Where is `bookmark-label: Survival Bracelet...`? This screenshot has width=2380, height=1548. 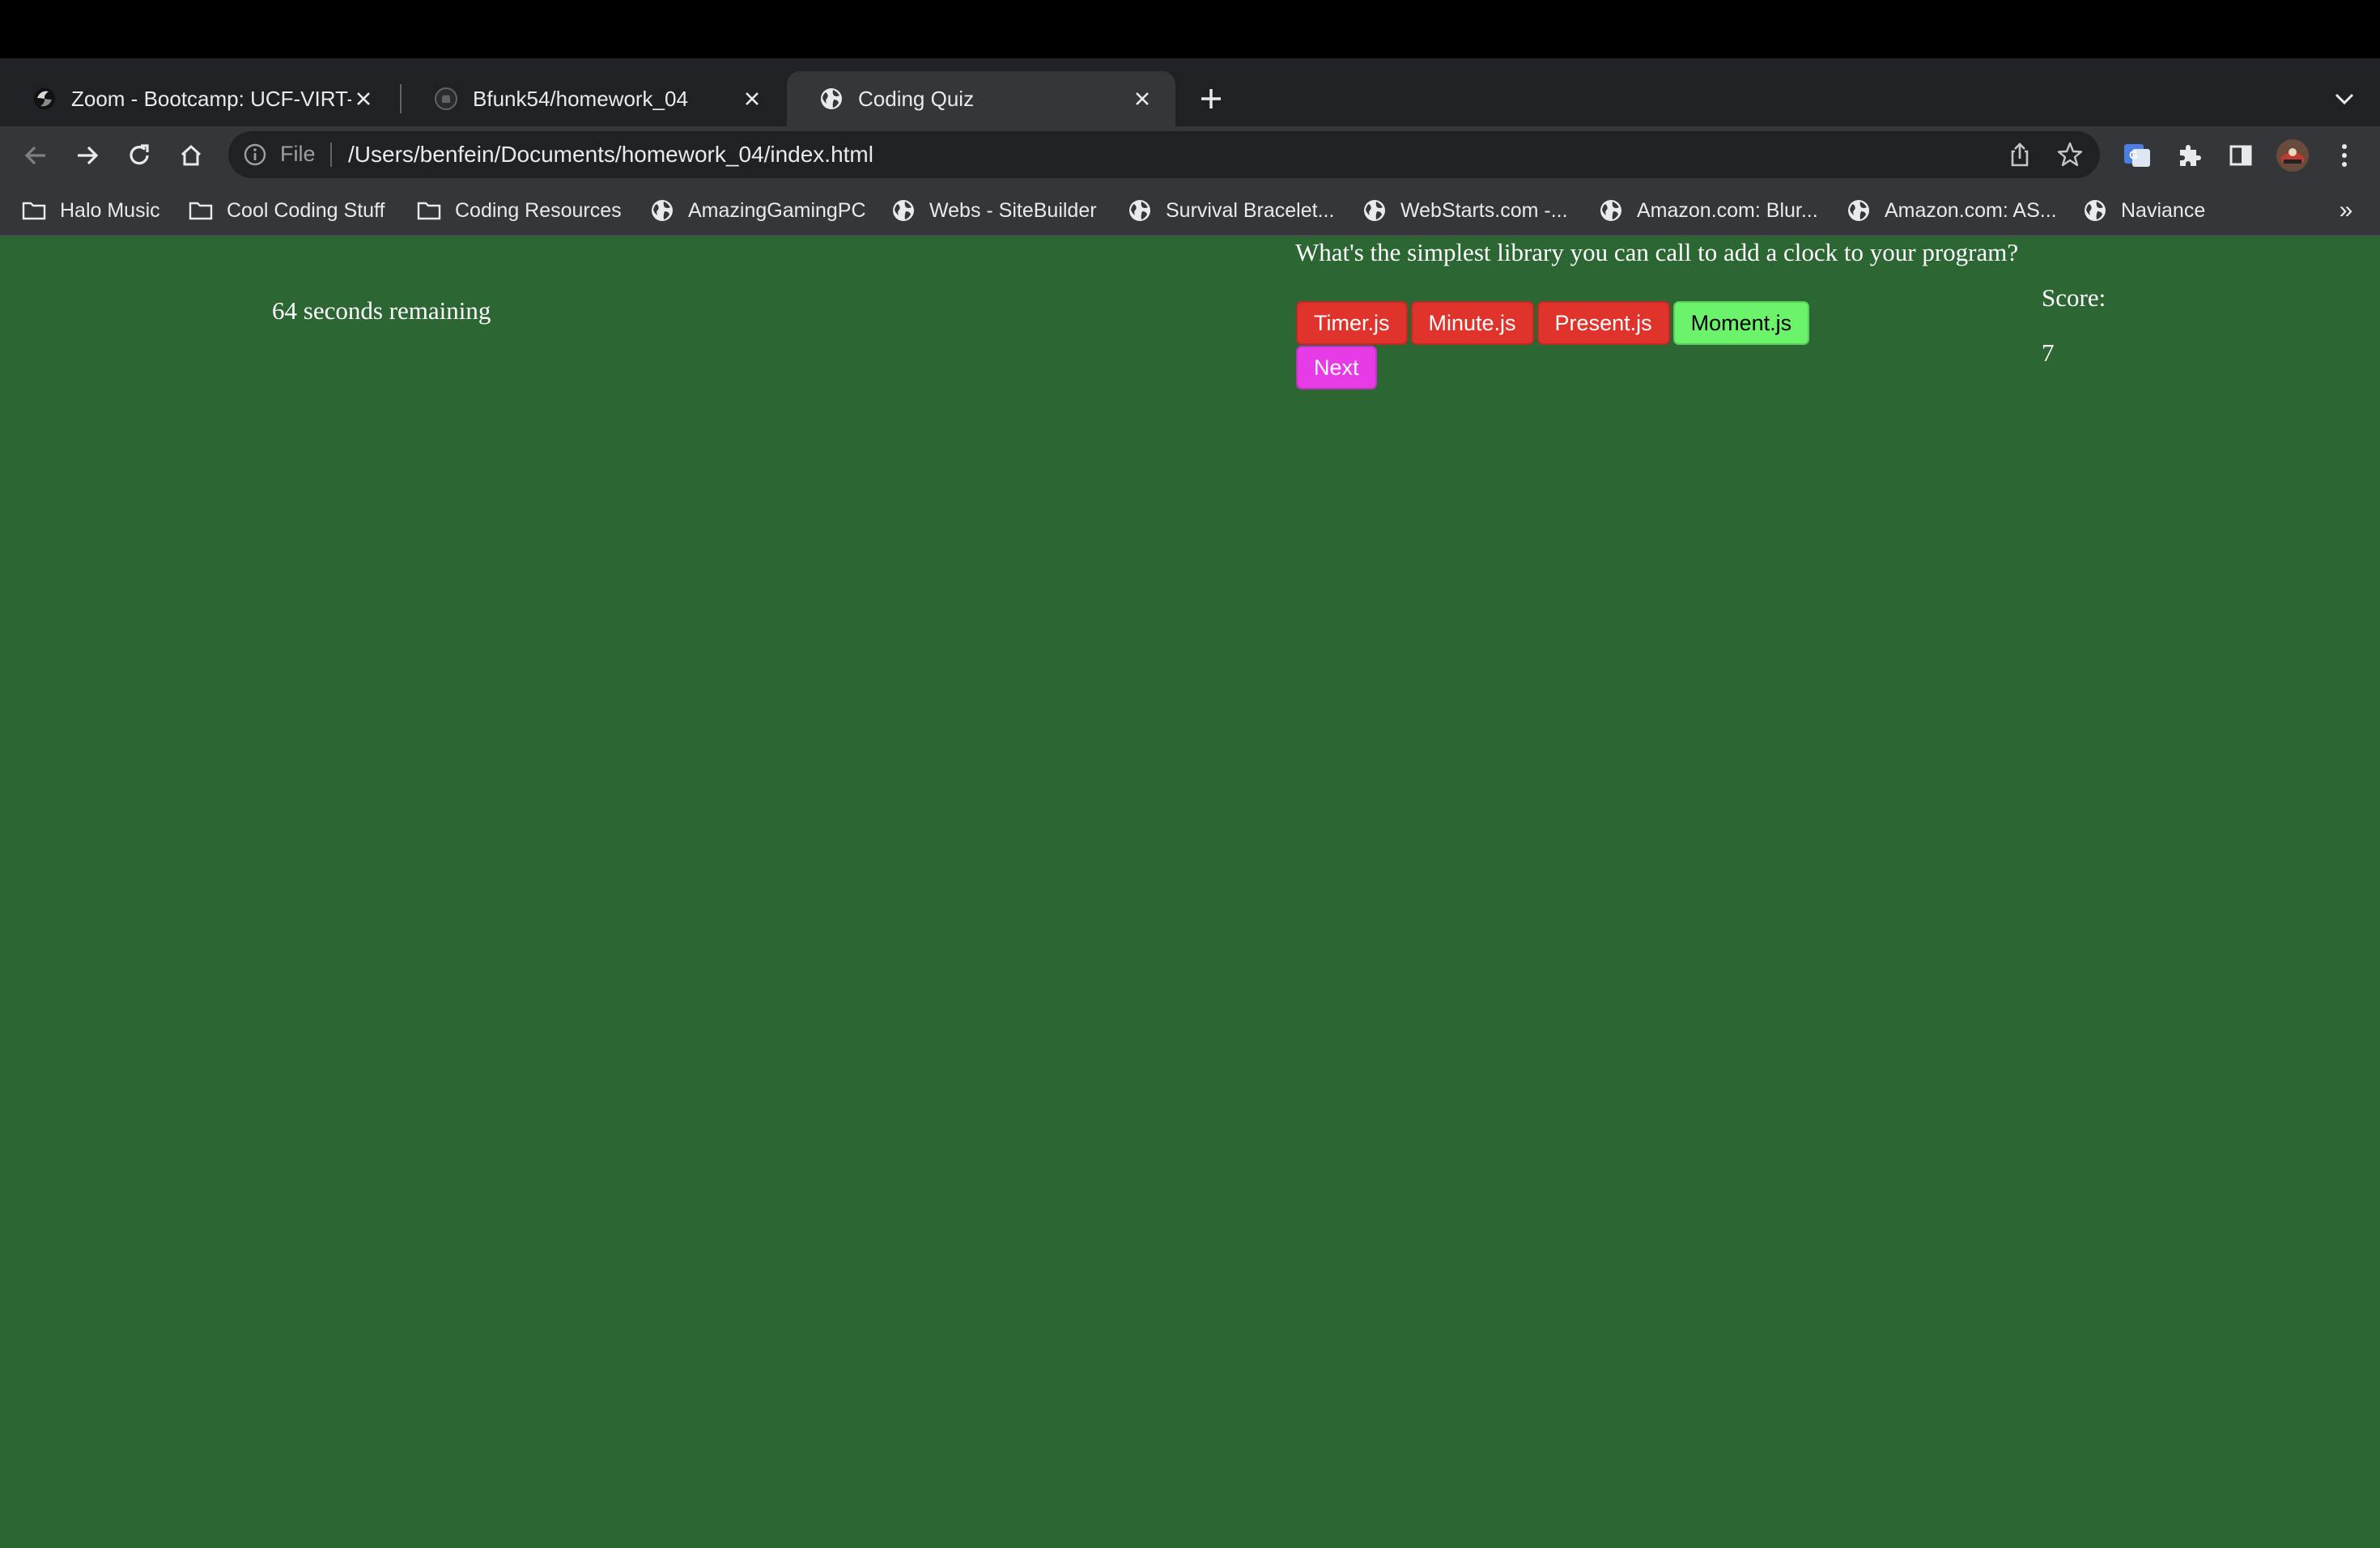 bookmark-label: Survival Bracelet... is located at coordinates (1250, 210).